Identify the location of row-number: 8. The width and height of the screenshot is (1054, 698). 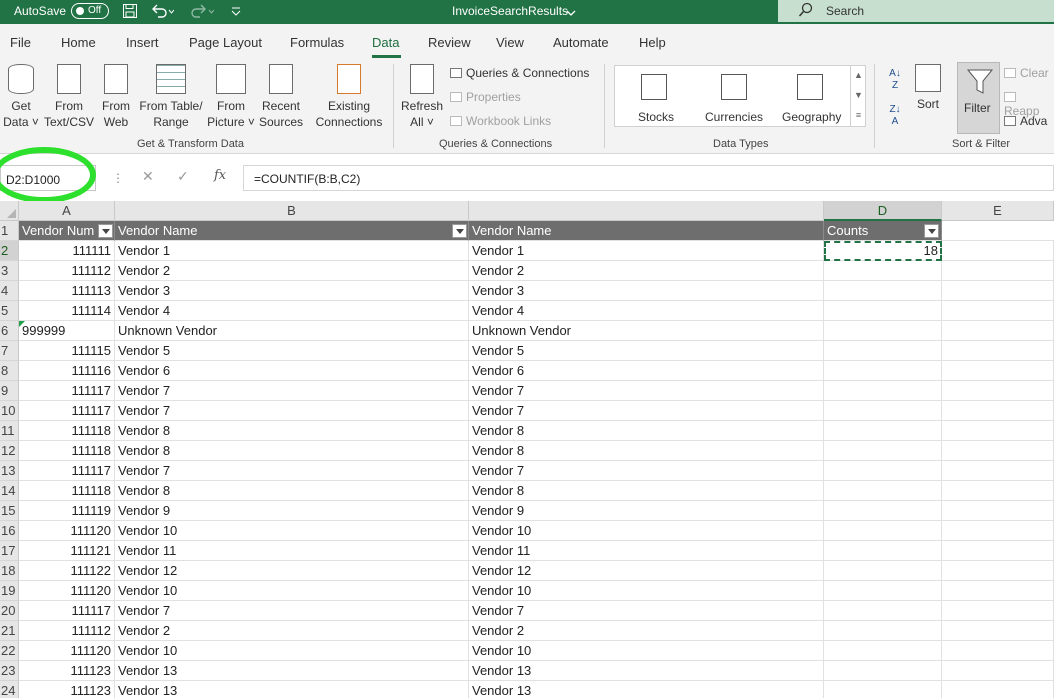
(9, 371).